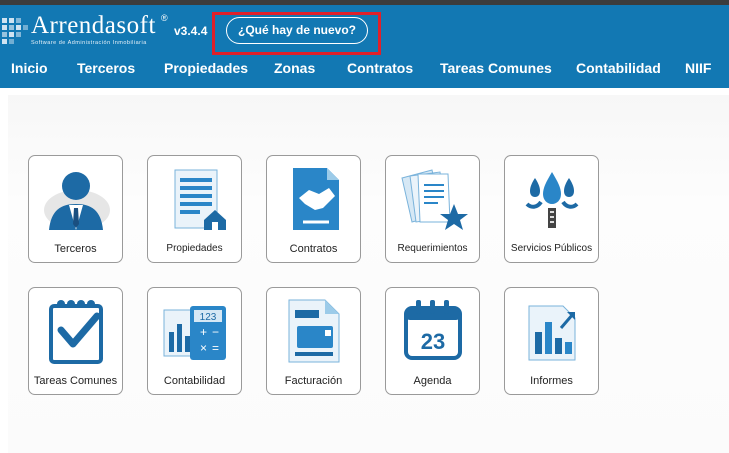  What do you see at coordinates (208, 317) in the screenshot?
I see `svg-text: 123` at bounding box center [208, 317].